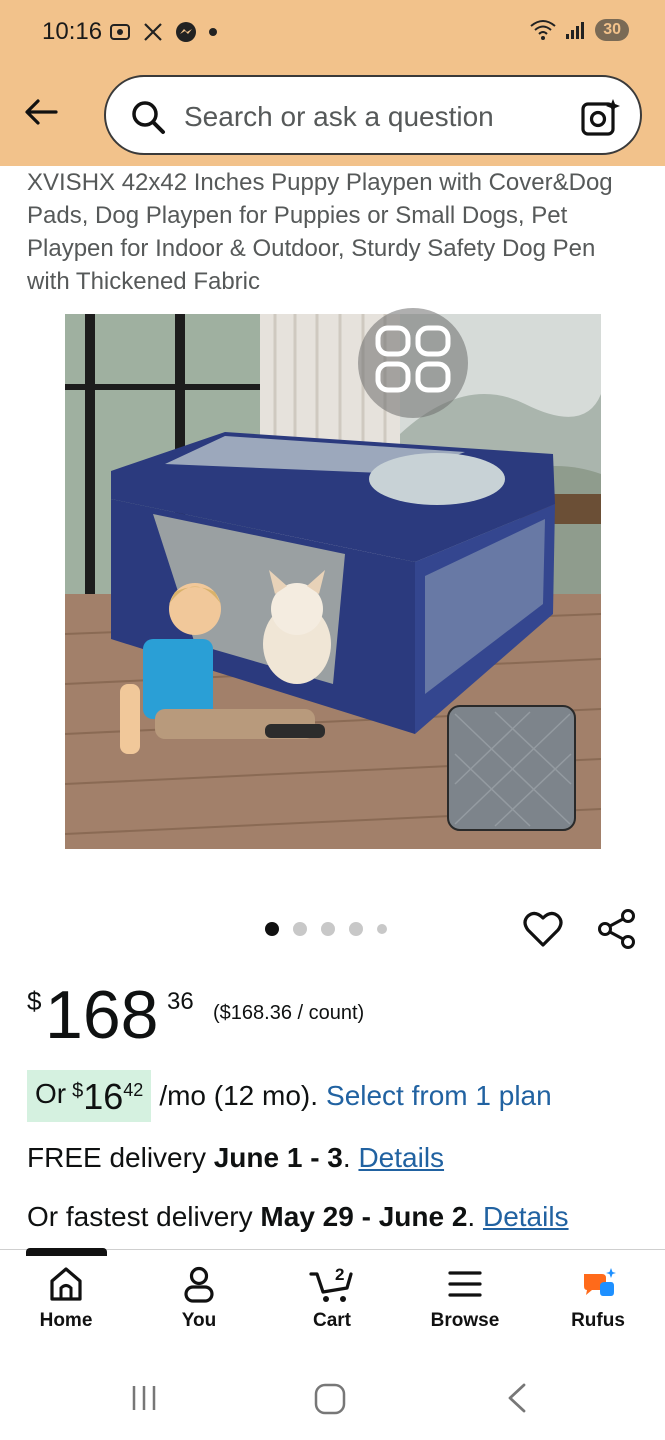 The height and width of the screenshot is (1440, 665). What do you see at coordinates (289, 1013) in the screenshot?
I see `unit-price: ($168.36 / count)` at bounding box center [289, 1013].